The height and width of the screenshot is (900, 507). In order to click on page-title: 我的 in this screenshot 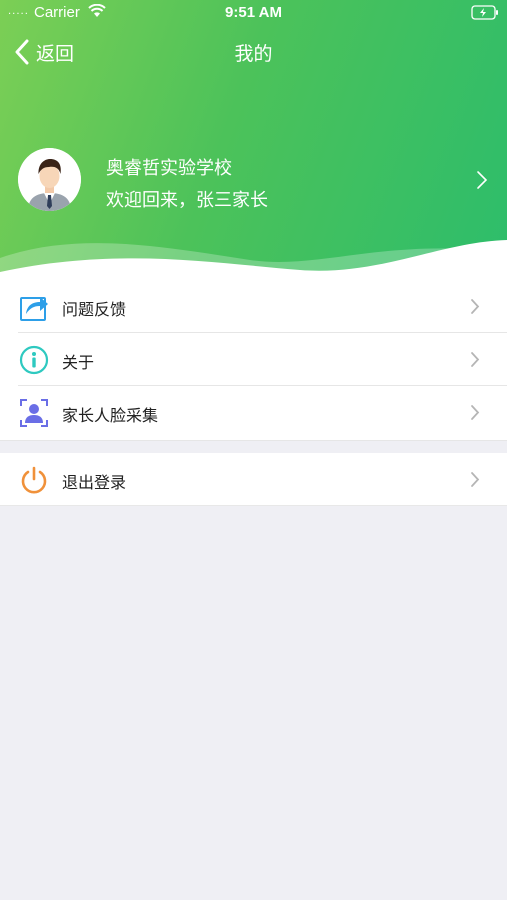, I will do `click(253, 54)`.